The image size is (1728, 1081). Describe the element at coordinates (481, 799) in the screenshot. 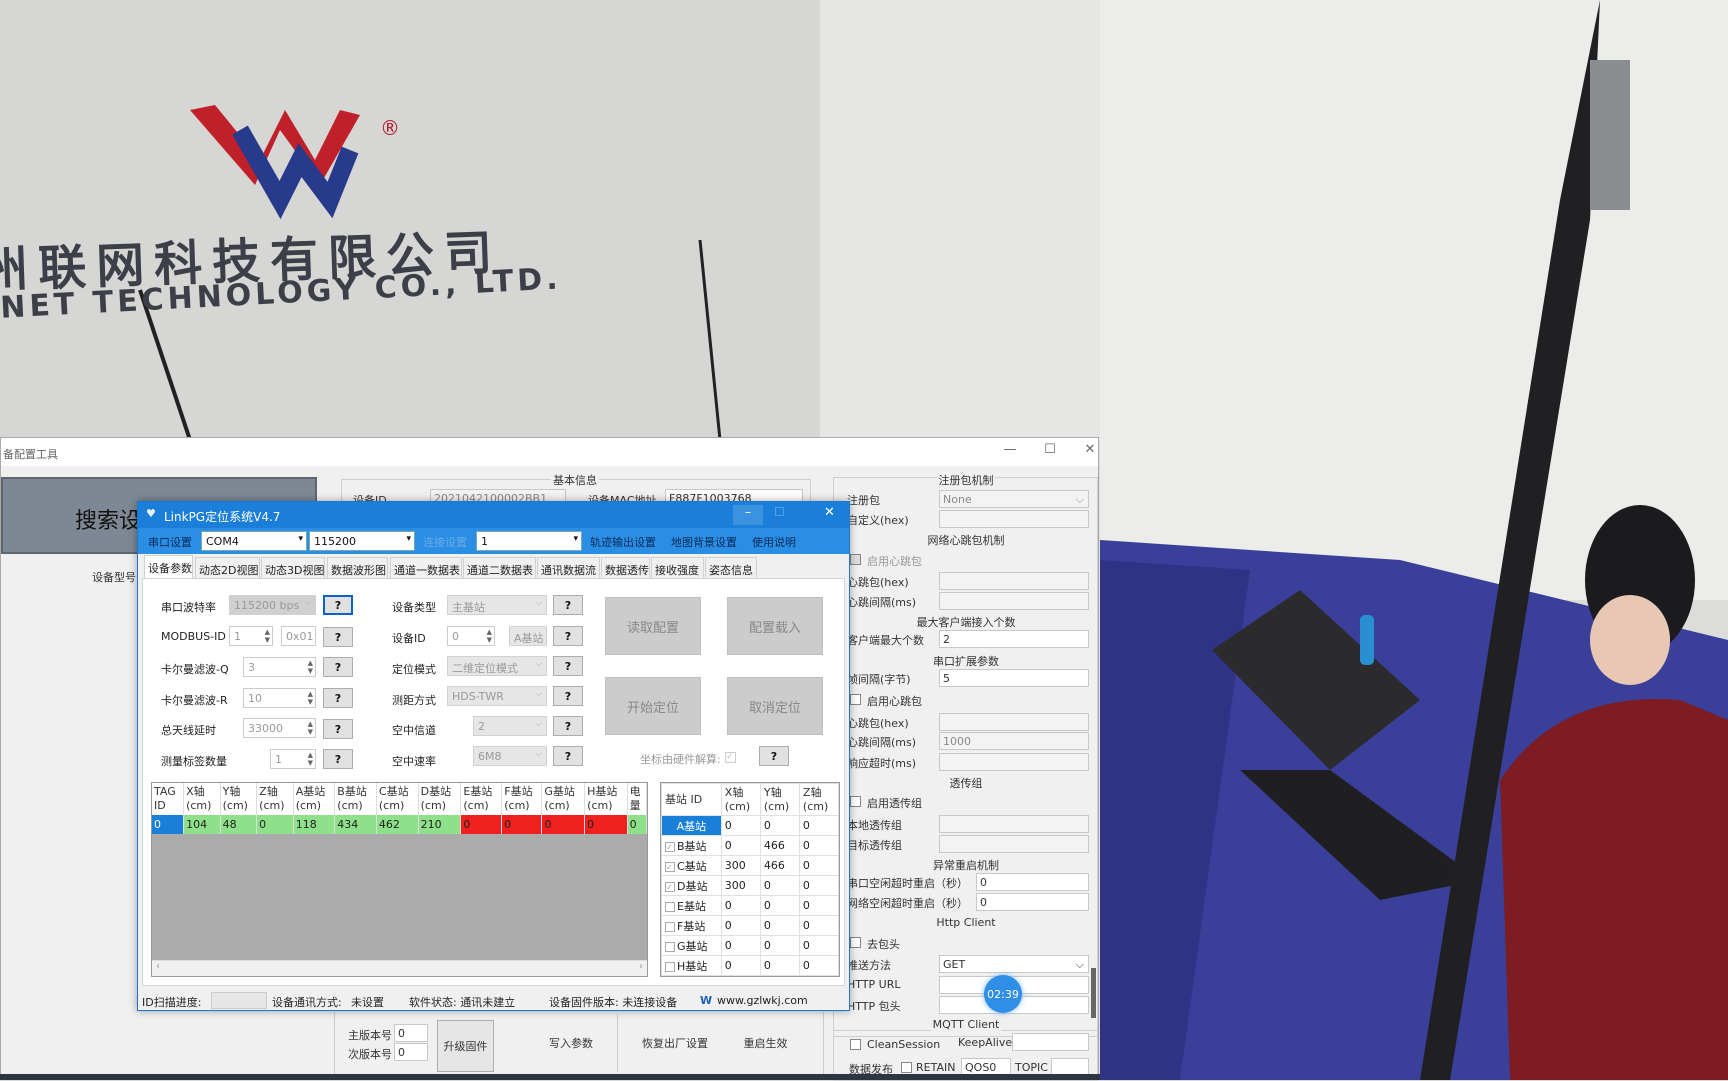

I see `tag-col-header: E基站 (cm)` at that location.